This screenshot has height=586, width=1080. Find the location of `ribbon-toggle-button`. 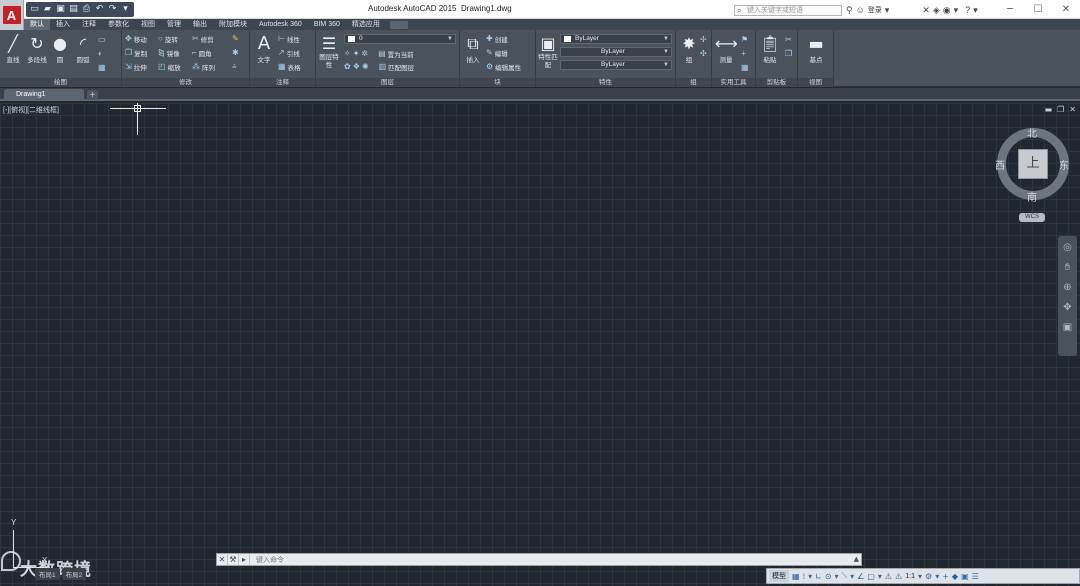

ribbon-toggle-button is located at coordinates (398, 25).